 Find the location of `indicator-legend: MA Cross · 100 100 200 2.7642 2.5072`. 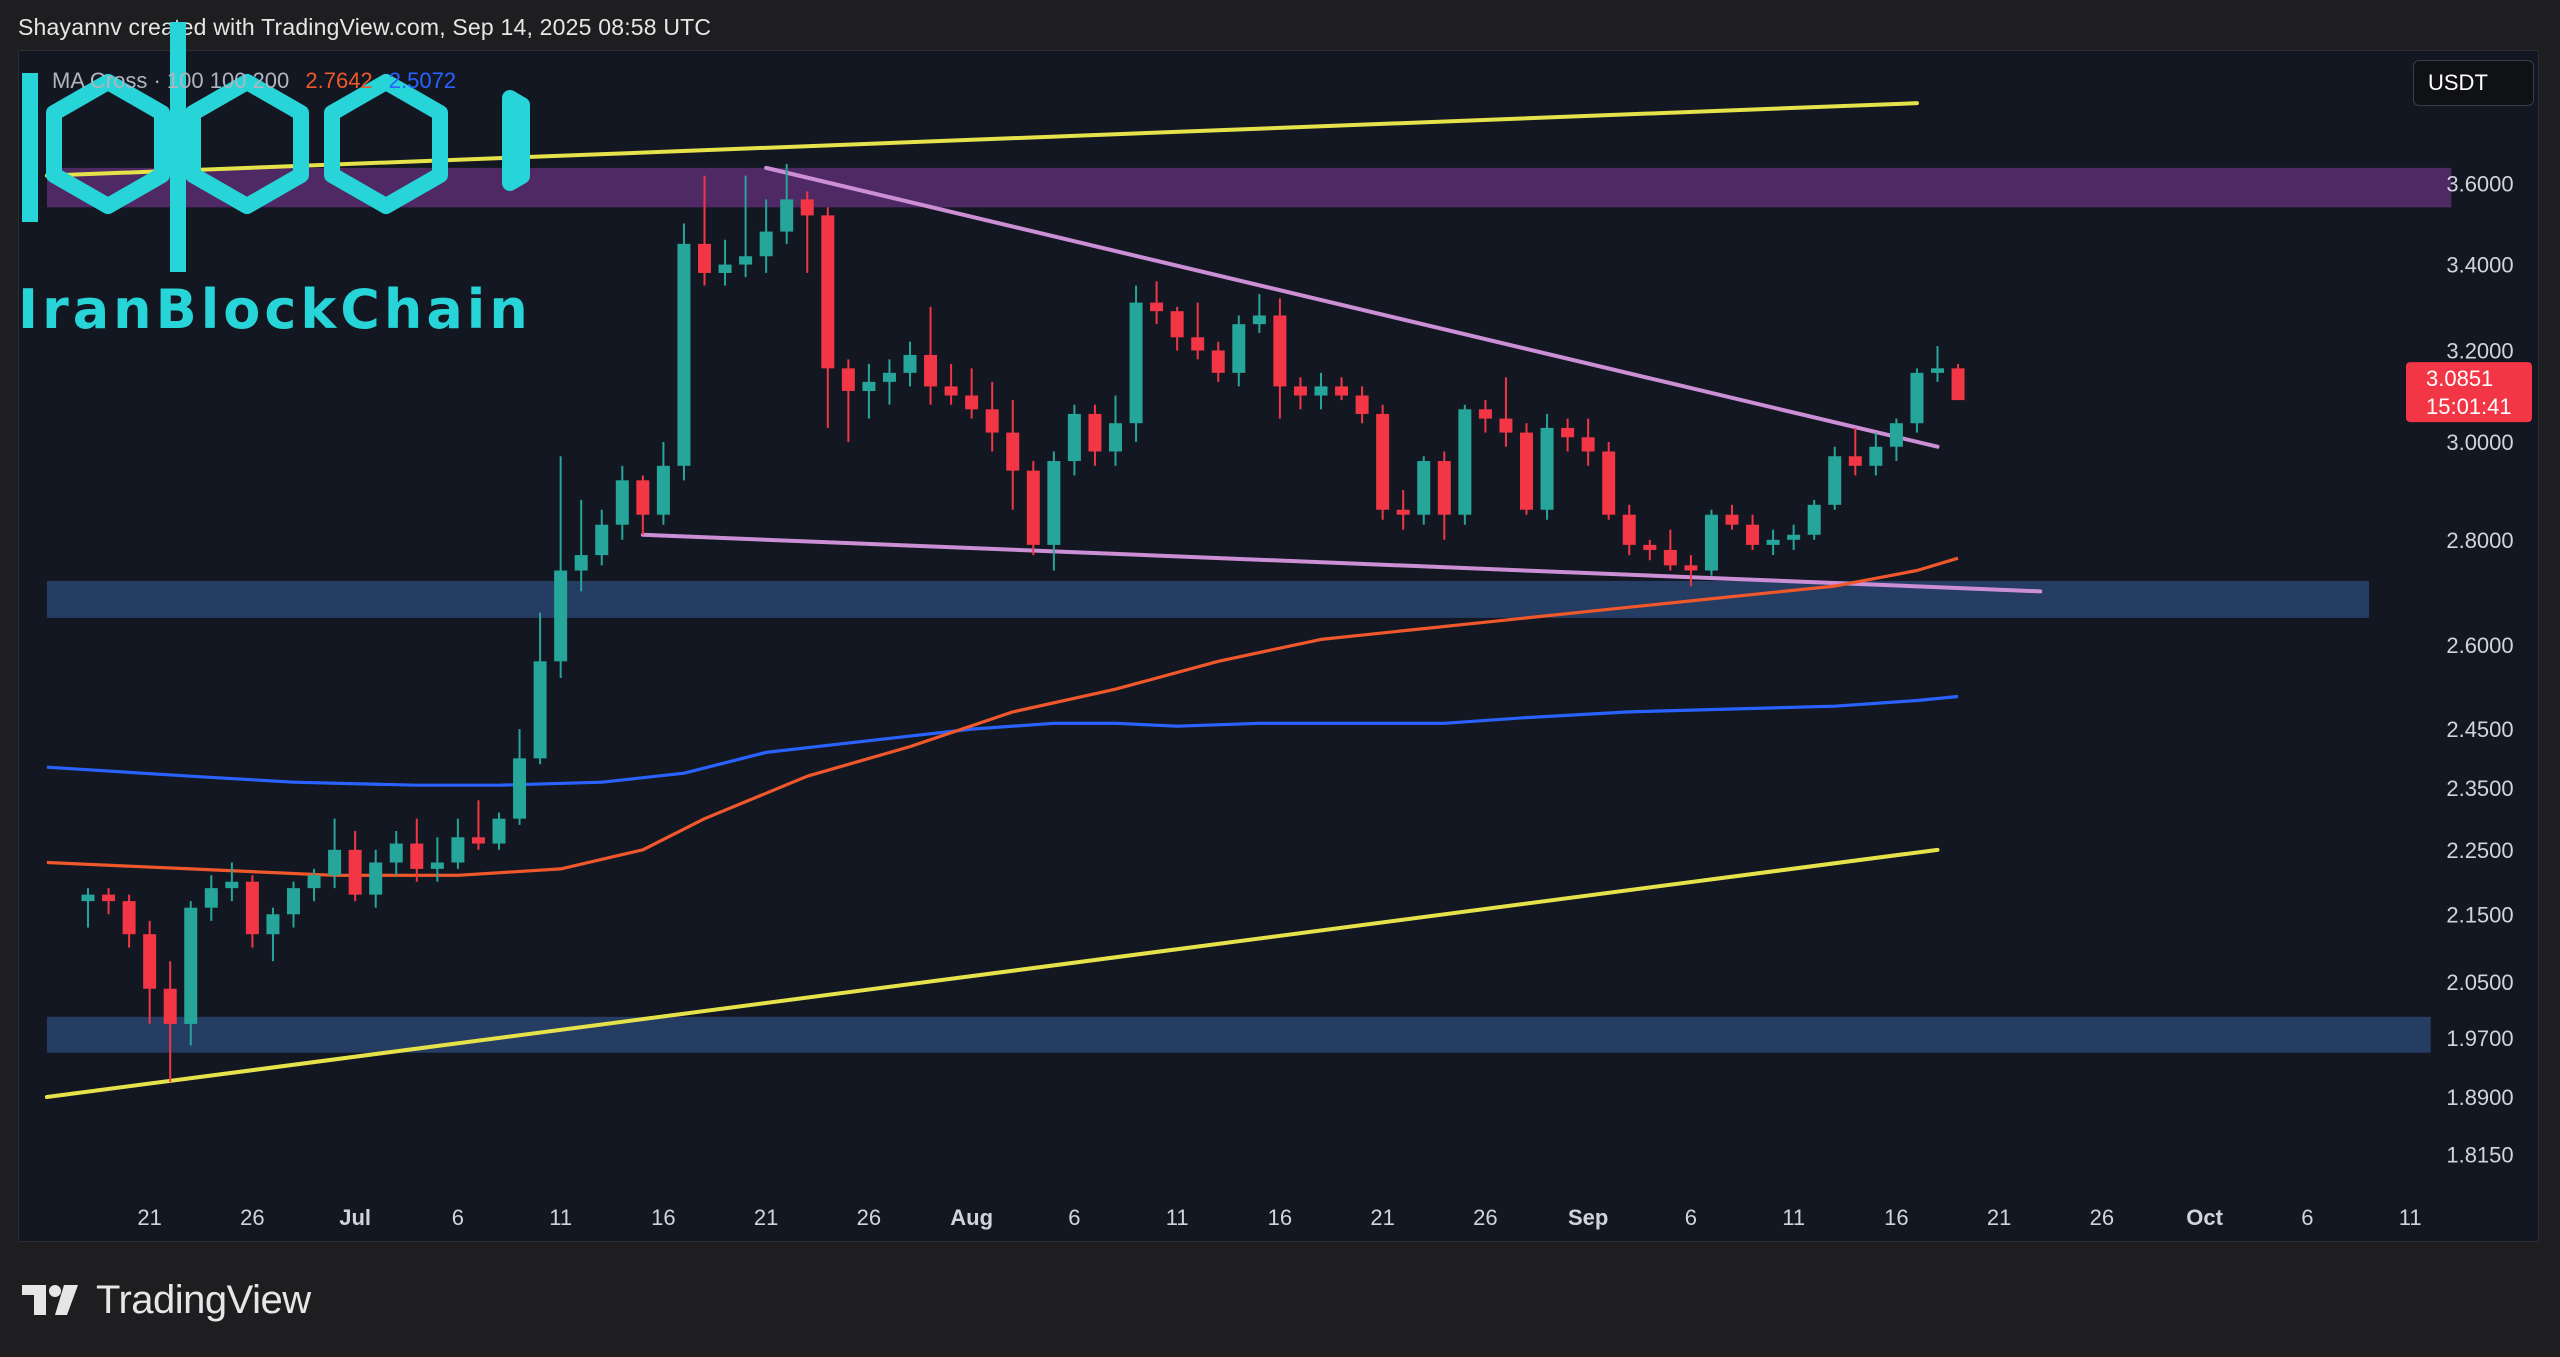

indicator-legend: MA Cross · 100 100 200 2.7642 2.5072 is located at coordinates (254, 81).